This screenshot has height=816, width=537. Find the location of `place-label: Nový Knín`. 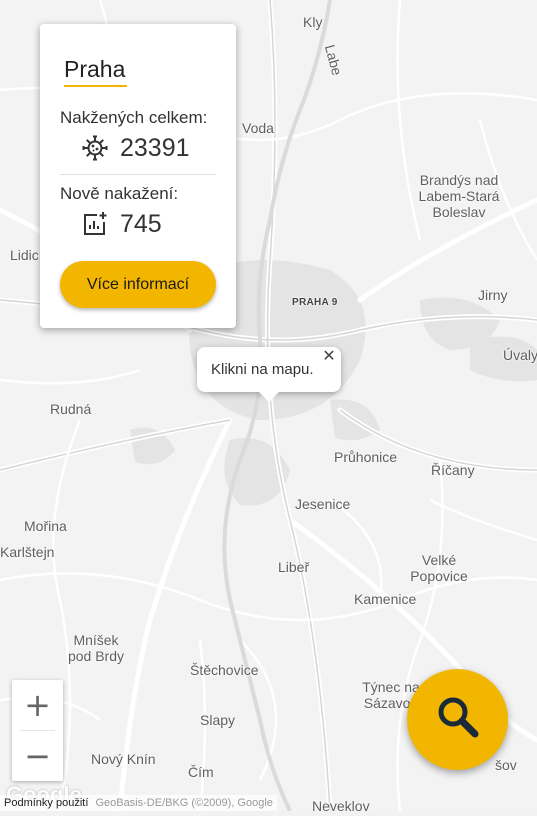

place-label: Nový Knín is located at coordinates (123, 759).